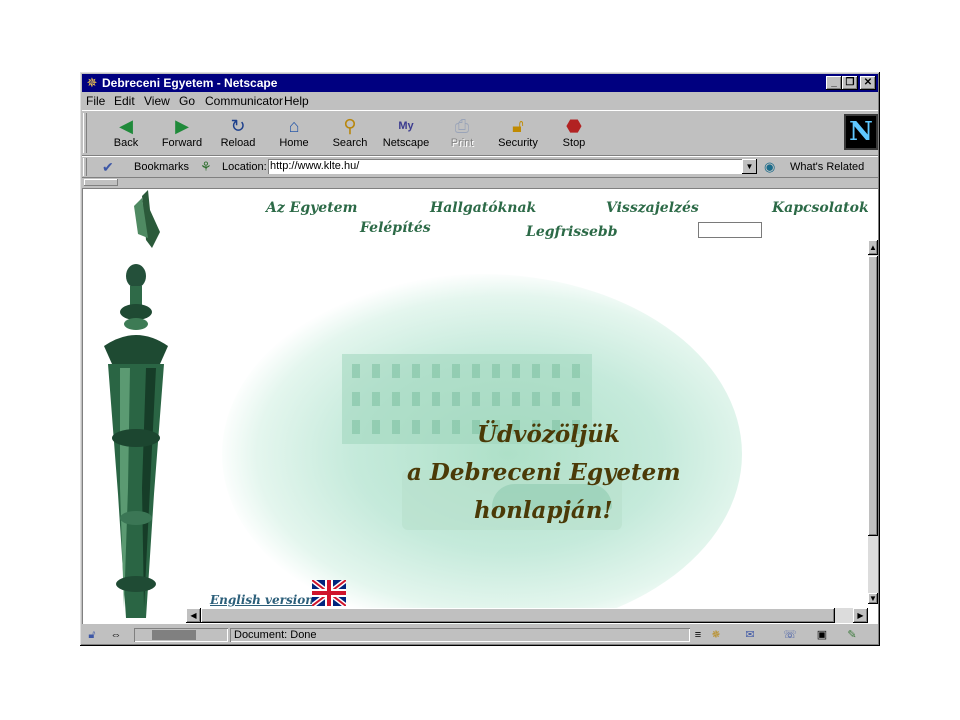 The height and width of the screenshot is (720, 960). Describe the element at coordinates (730, 230) in the screenshot. I see `page-search-input` at that location.